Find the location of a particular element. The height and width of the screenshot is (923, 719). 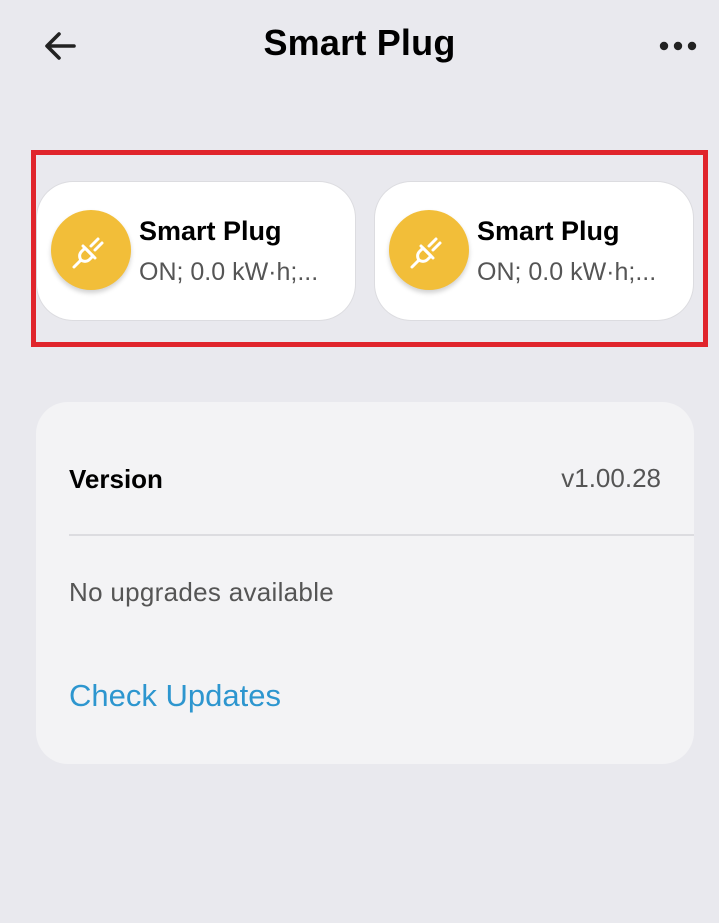

upgrade-status: No upgrades available is located at coordinates (202, 592).